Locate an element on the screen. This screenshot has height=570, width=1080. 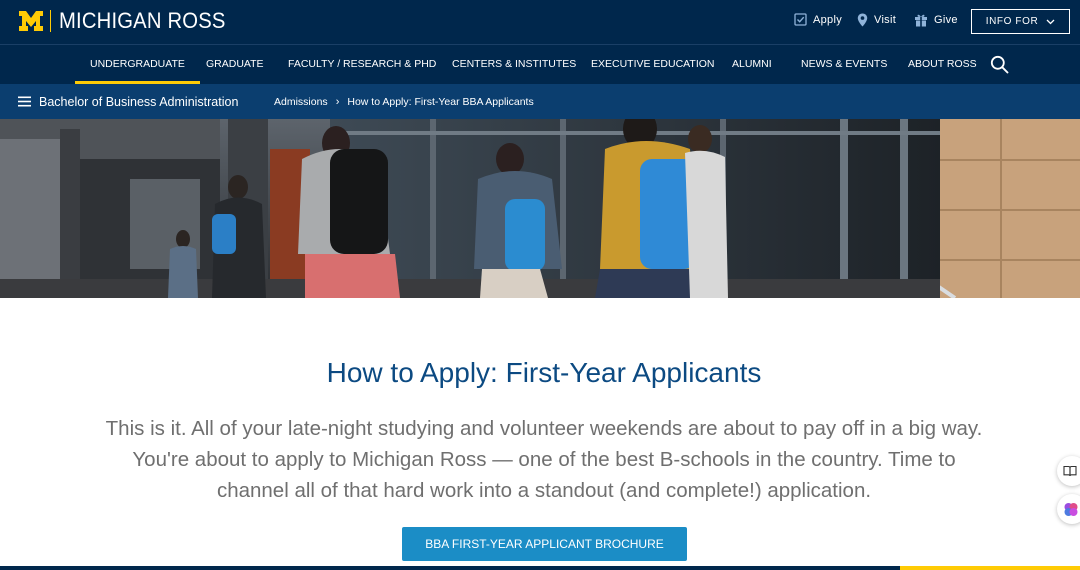
search-icon is located at coordinates (999, 64).